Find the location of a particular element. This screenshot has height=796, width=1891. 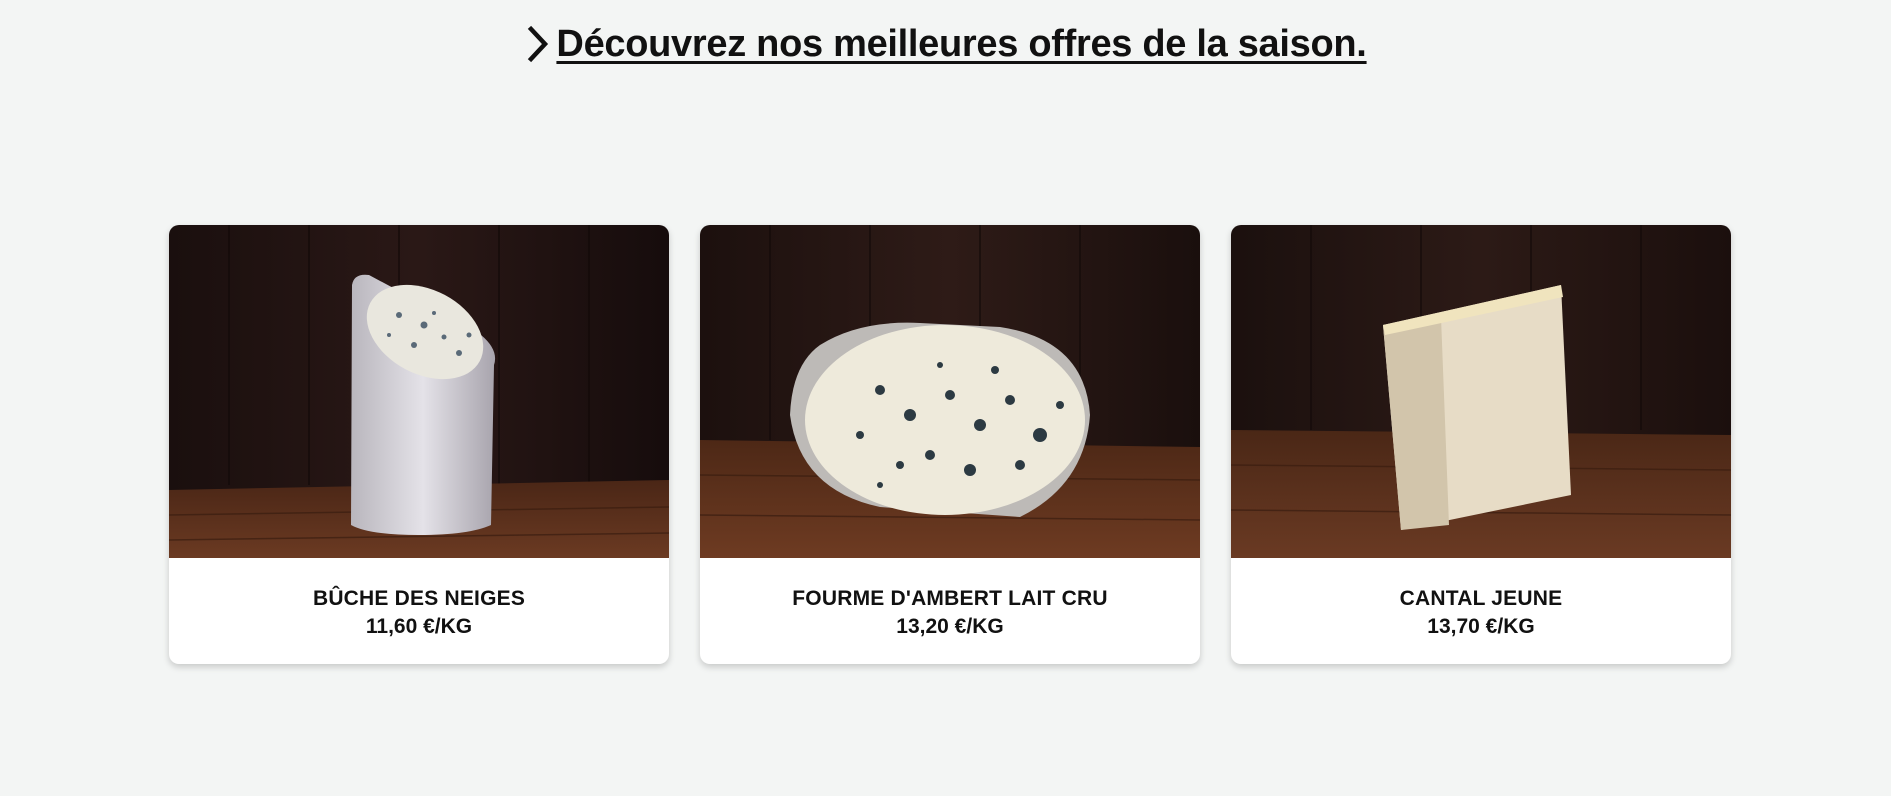

product-name: BÛCHE DES NEIGES is located at coordinates (419, 598).